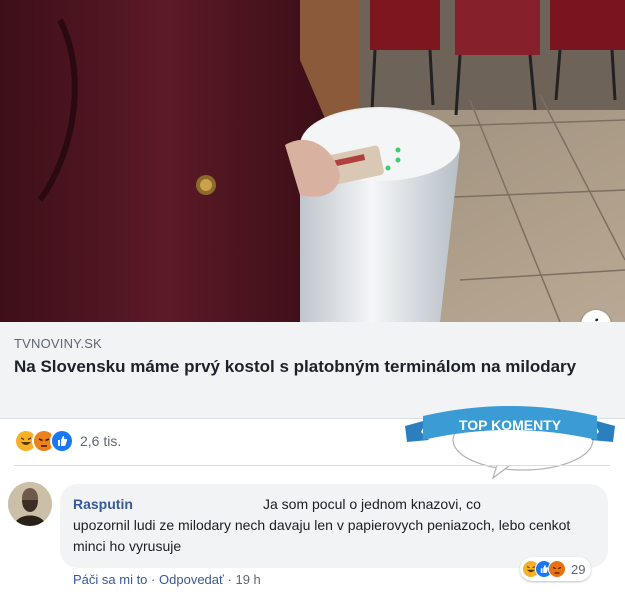 This screenshot has height=598, width=625. What do you see at coordinates (103, 504) in the screenshot?
I see `comment-author: Rasputin` at bounding box center [103, 504].